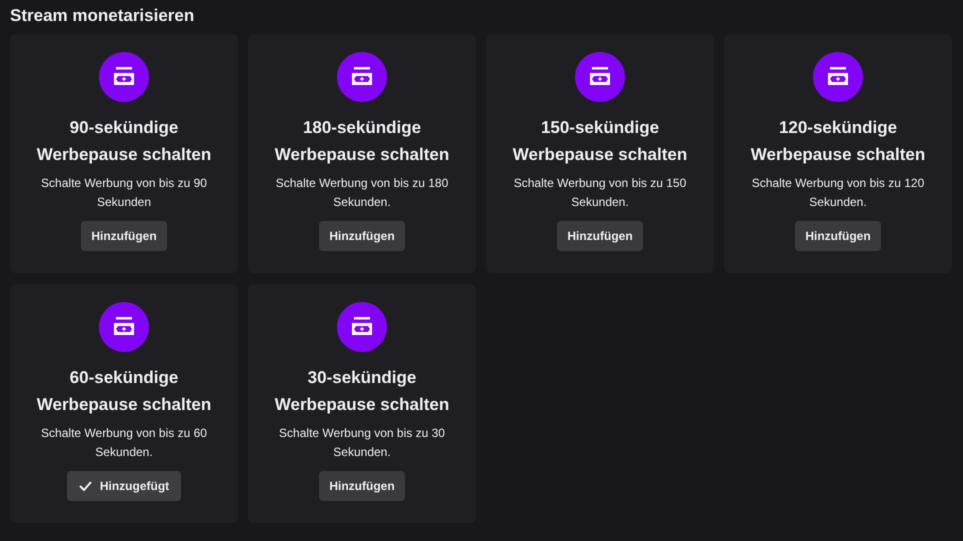 The height and width of the screenshot is (541, 963). I want to click on card-title: 180-sekündige Werbepause schalten, so click(362, 141).